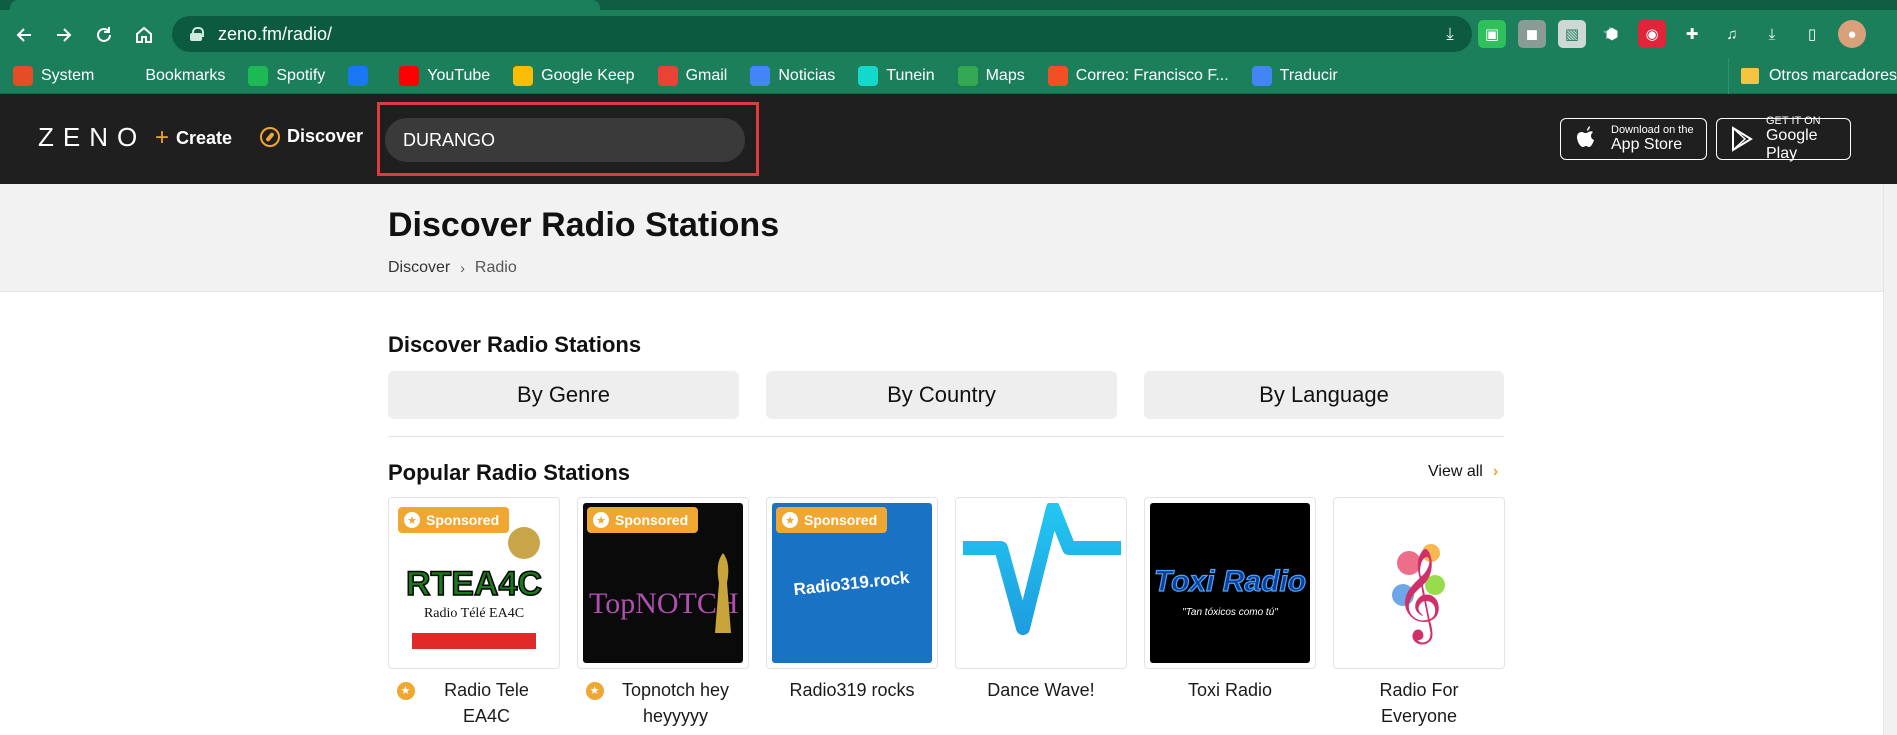 This screenshot has width=1897, height=735. I want to click on create-label: Create, so click(204, 137).